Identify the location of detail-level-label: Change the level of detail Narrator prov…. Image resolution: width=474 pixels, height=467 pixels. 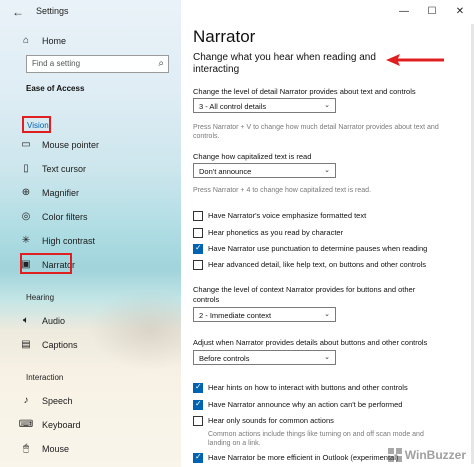
(304, 91).